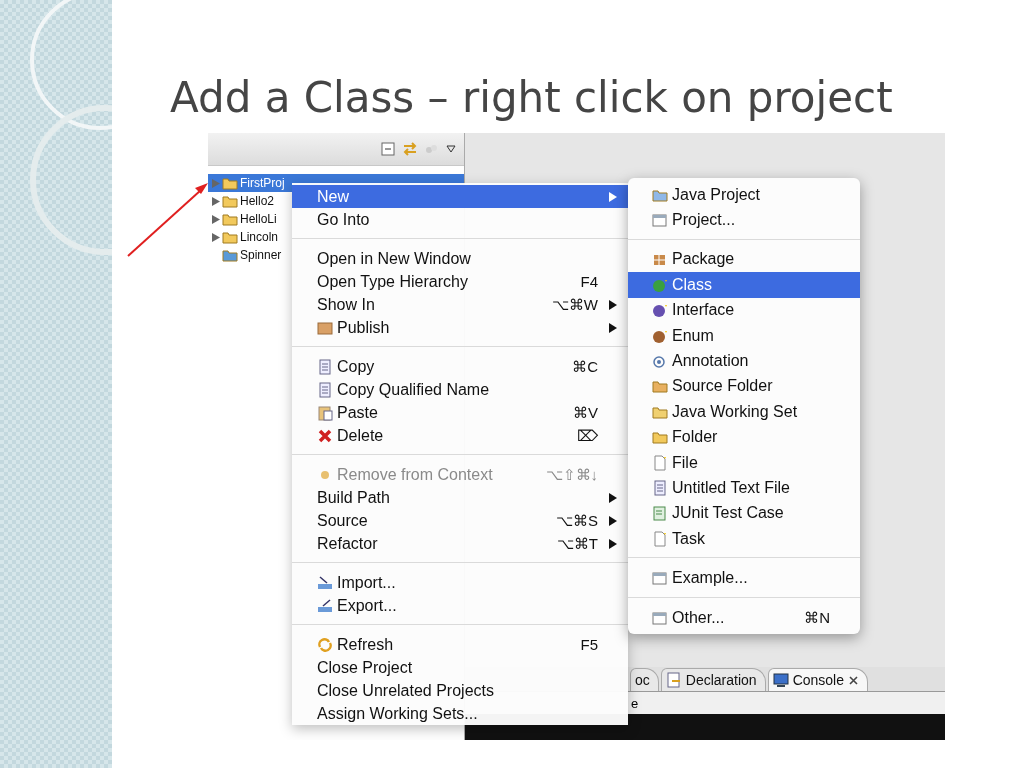 The width and height of the screenshot is (1024, 768). What do you see at coordinates (635, 703) in the screenshot?
I see `console-header: e` at bounding box center [635, 703].